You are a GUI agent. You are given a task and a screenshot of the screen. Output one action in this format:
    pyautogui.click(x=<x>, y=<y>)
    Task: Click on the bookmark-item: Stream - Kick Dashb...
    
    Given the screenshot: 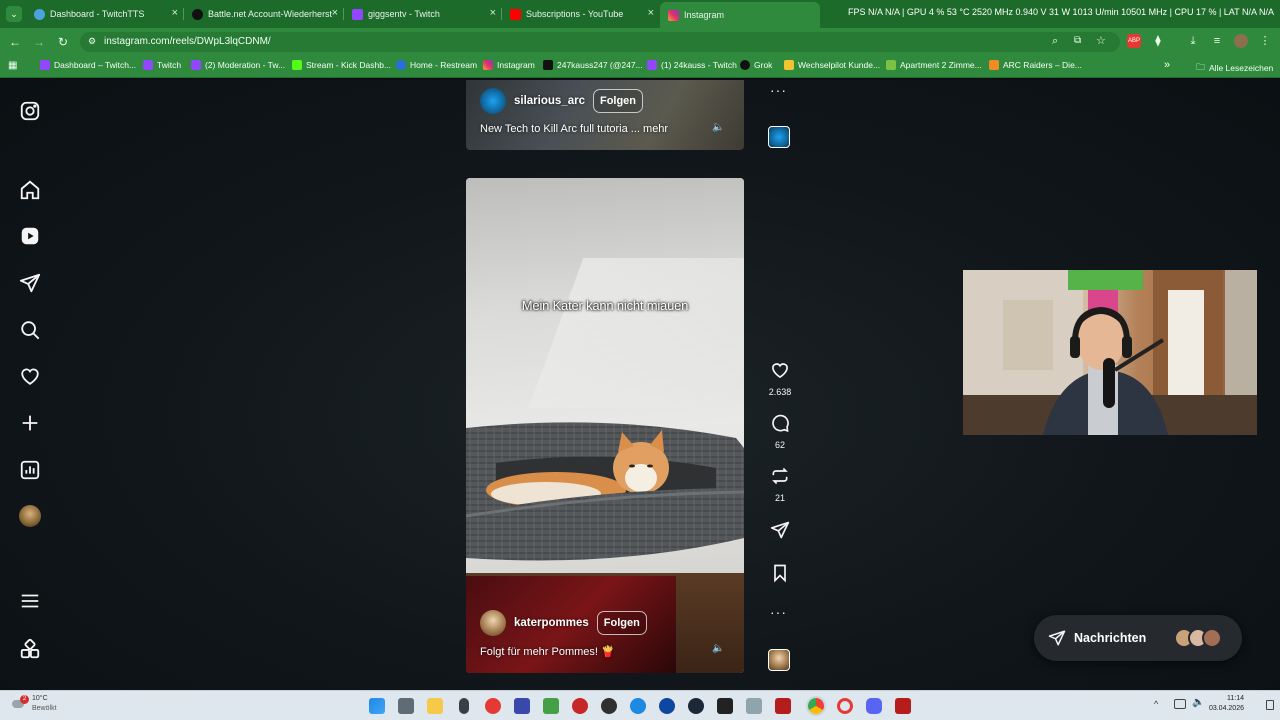 What is the action you would take?
    pyautogui.click(x=341, y=65)
    